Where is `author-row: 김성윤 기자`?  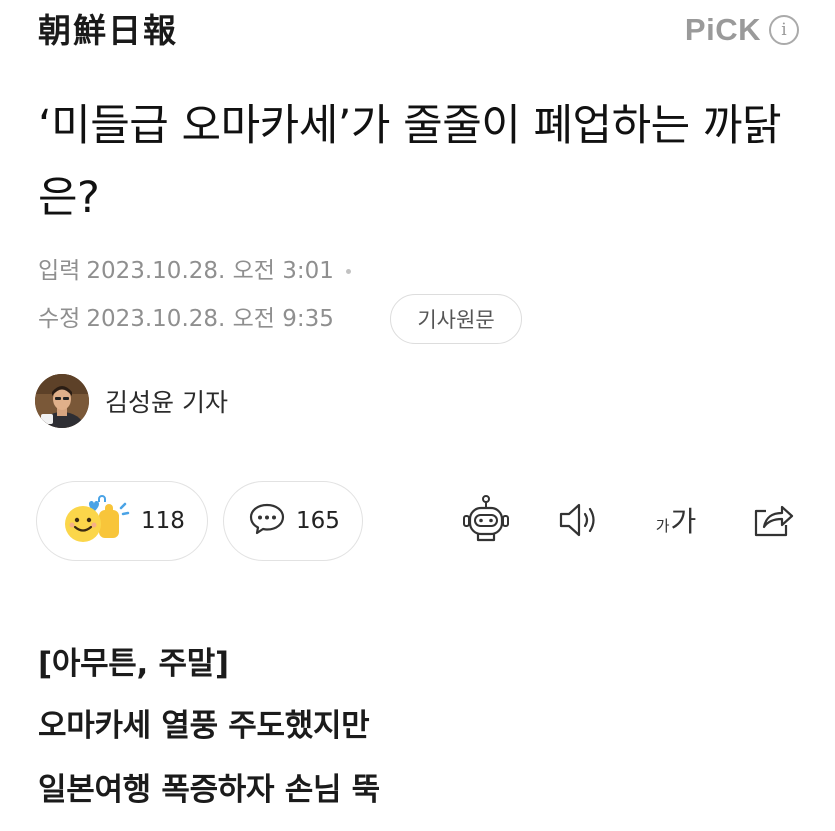 author-row: 김성윤 기자 is located at coordinates (131, 401).